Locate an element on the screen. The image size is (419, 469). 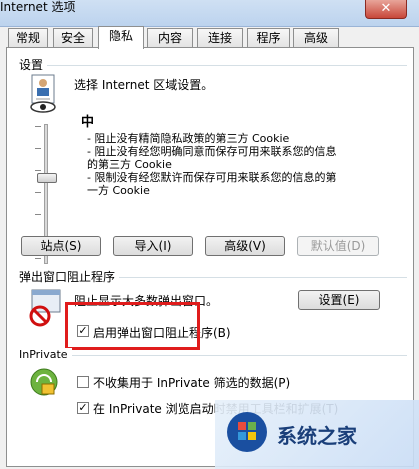
popup-blocker-icon is located at coordinates (46, 308).